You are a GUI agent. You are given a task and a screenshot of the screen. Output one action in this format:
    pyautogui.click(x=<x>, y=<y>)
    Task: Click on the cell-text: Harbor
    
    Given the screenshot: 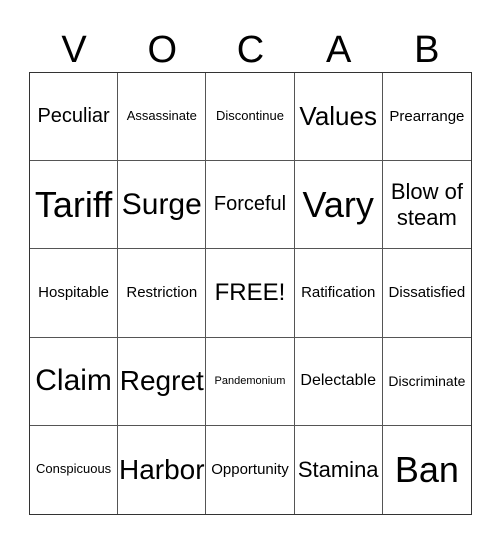 What is the action you would take?
    pyautogui.click(x=161, y=469)
    